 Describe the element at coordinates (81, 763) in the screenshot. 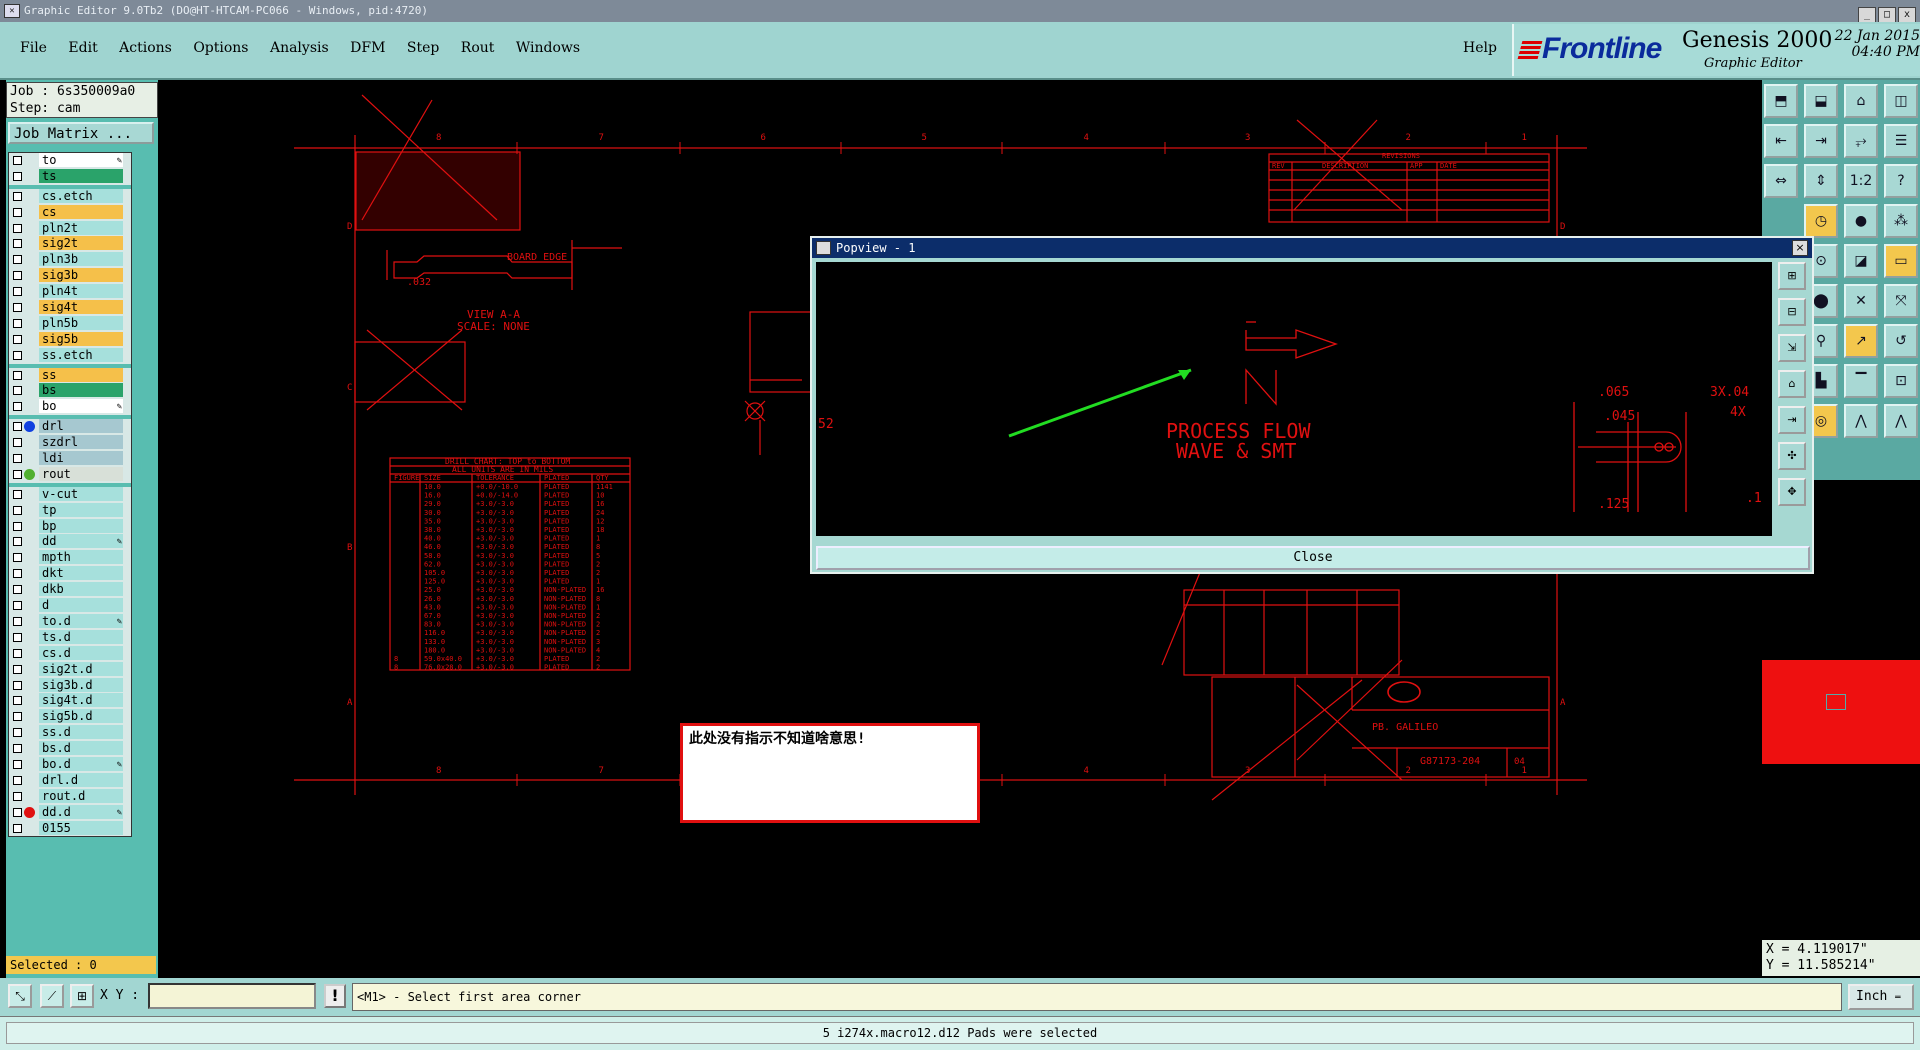

I see `layer-name: bo.d ✎` at that location.